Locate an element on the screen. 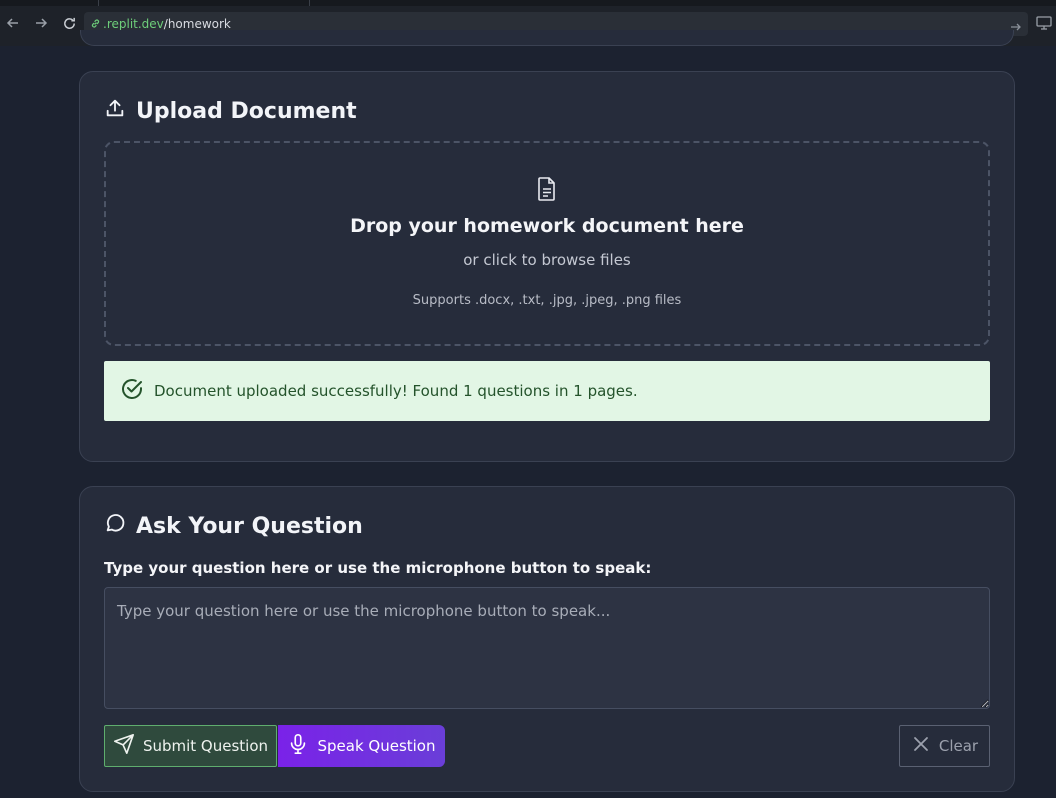 This screenshot has height=798, width=1056. url-host: .replit.dev is located at coordinates (133, 24).